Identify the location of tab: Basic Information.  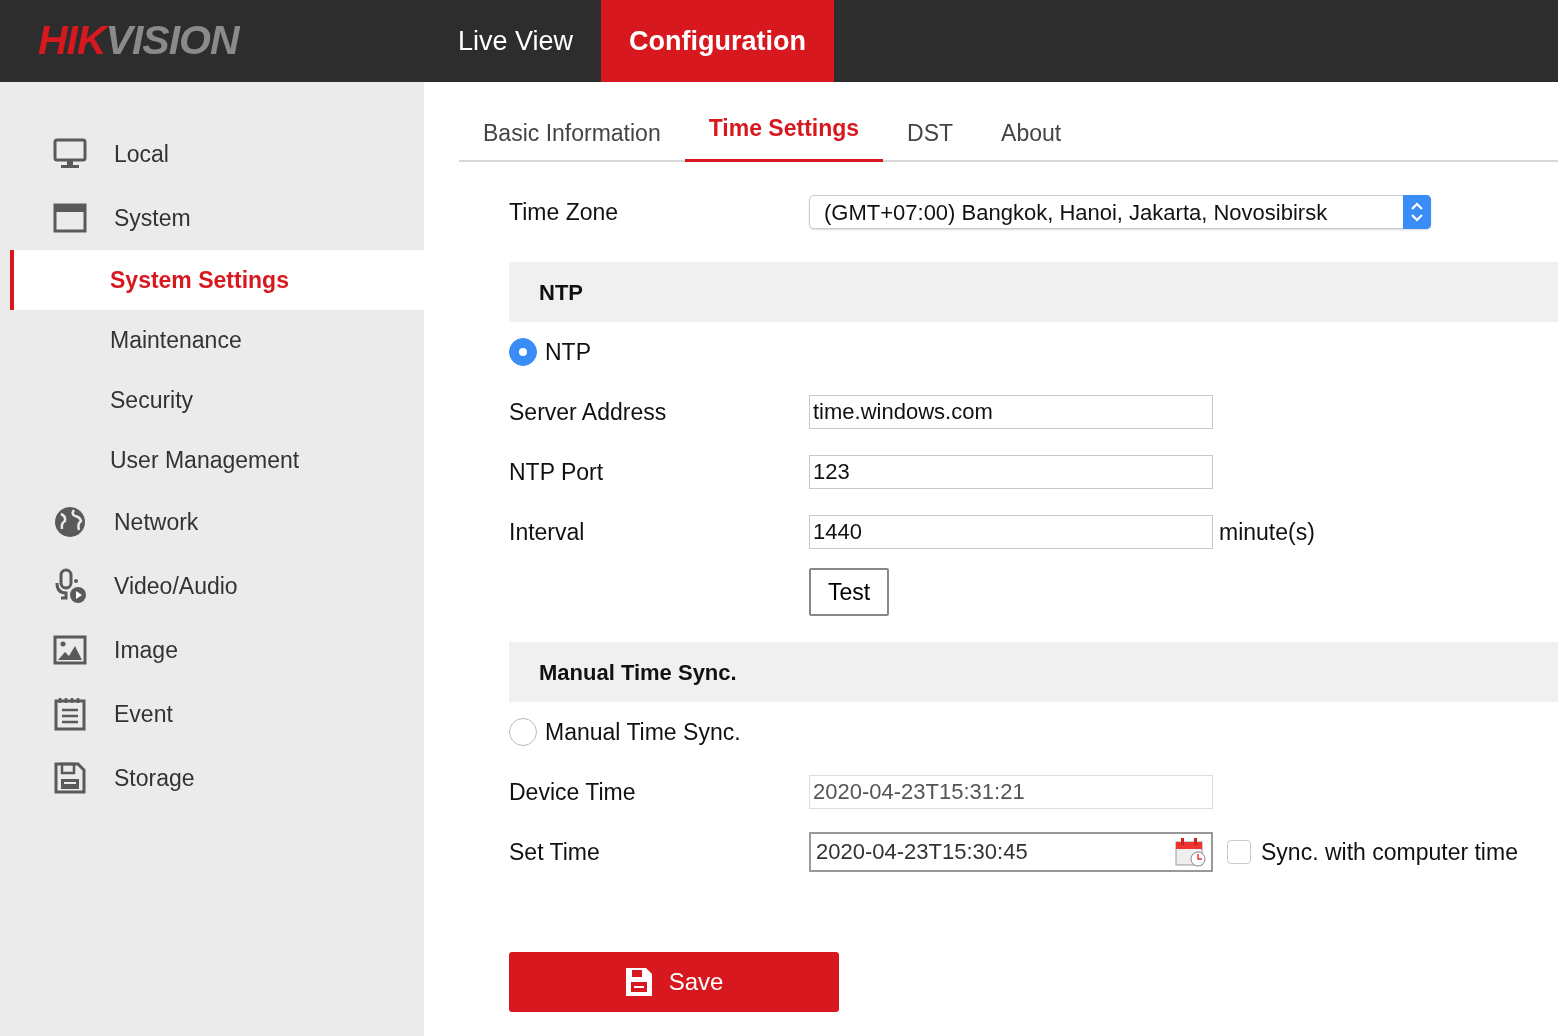
(572, 135).